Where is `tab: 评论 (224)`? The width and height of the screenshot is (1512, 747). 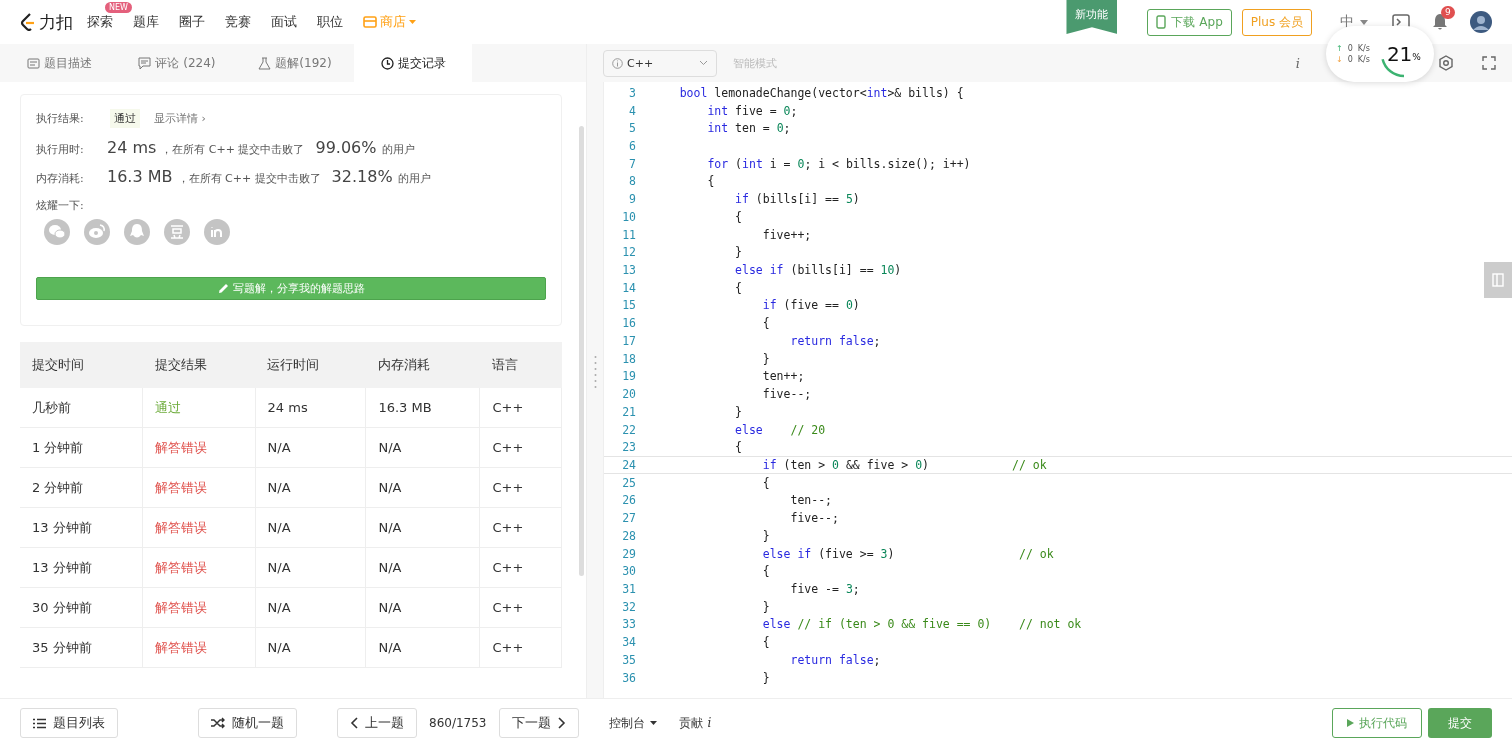 tab: 评论 (224) is located at coordinates (177, 63).